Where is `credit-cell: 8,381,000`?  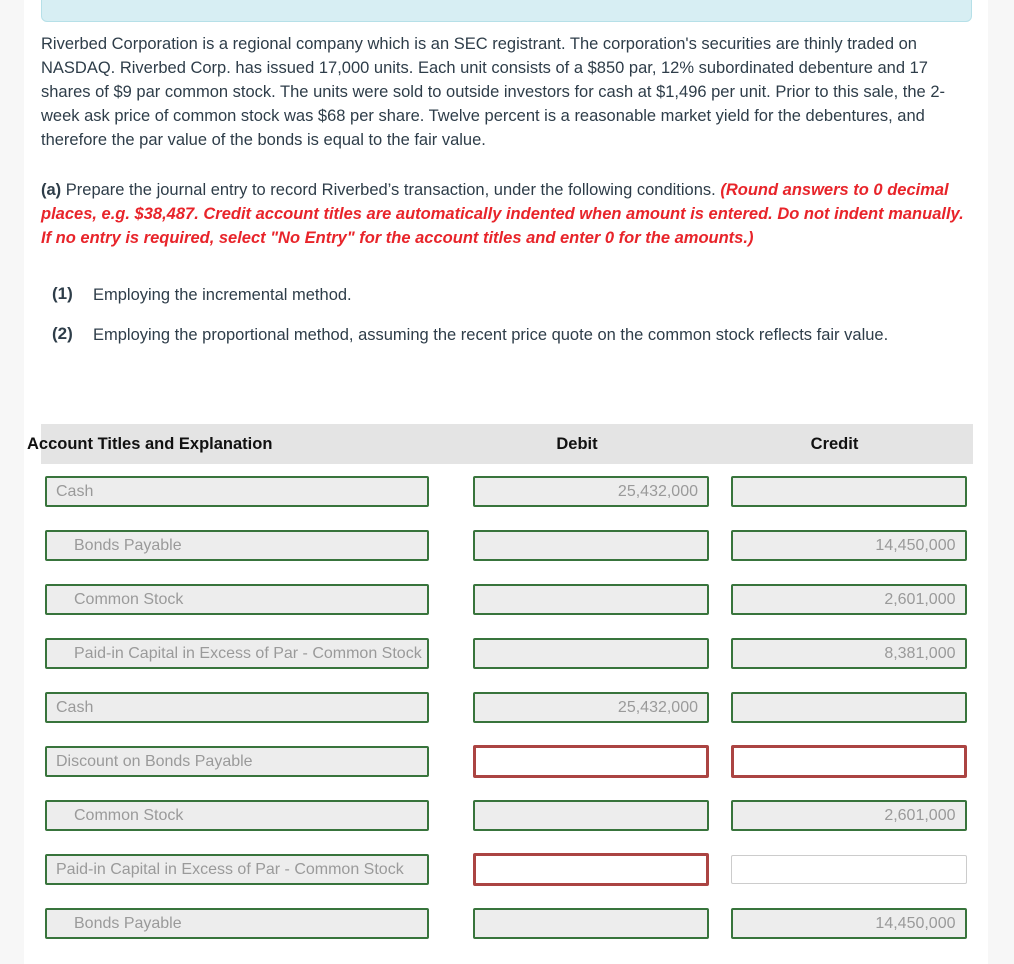
credit-cell: 8,381,000 is located at coordinates (848, 653).